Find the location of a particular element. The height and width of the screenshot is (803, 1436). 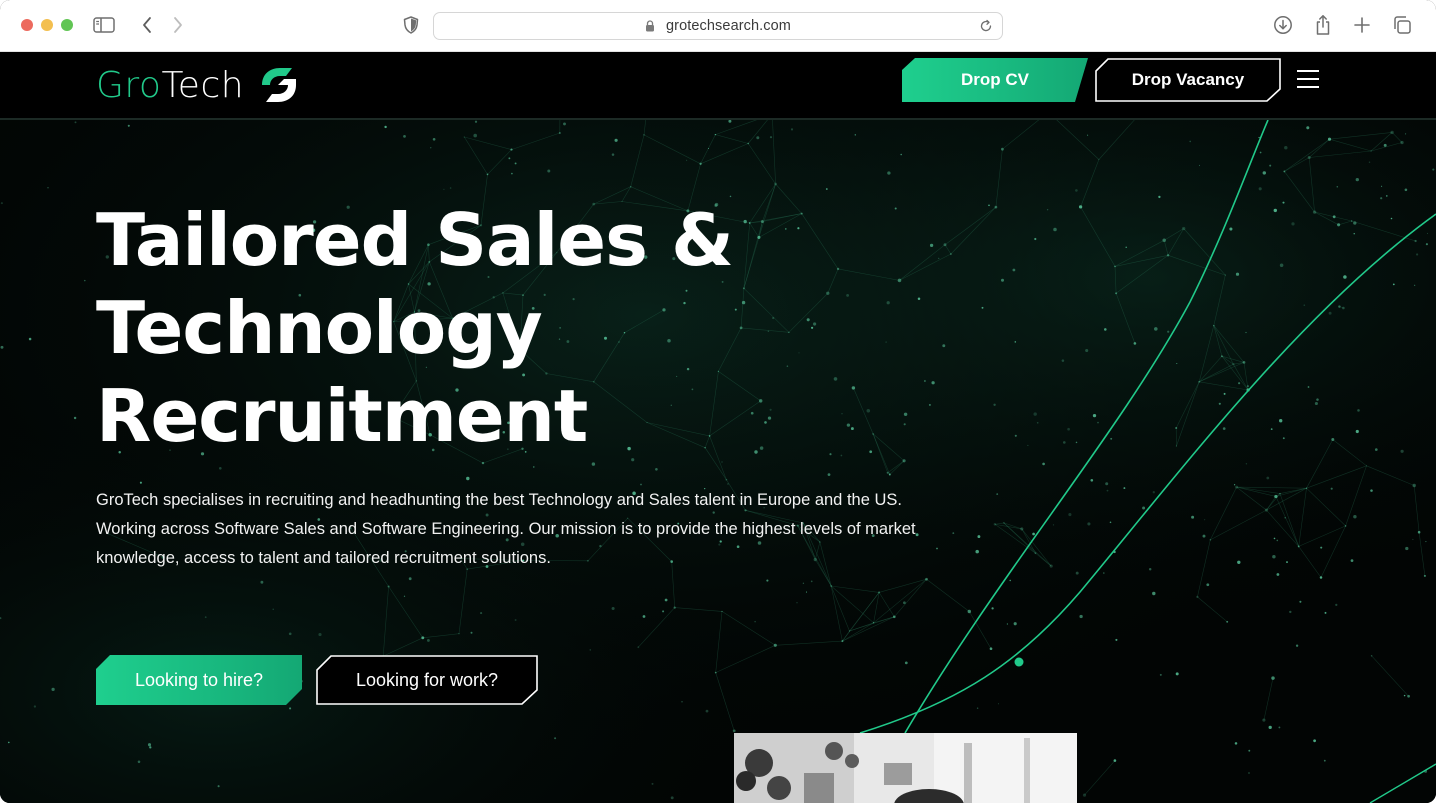

looking-to-hire-button: Looking to hire? is located at coordinates (199, 680).